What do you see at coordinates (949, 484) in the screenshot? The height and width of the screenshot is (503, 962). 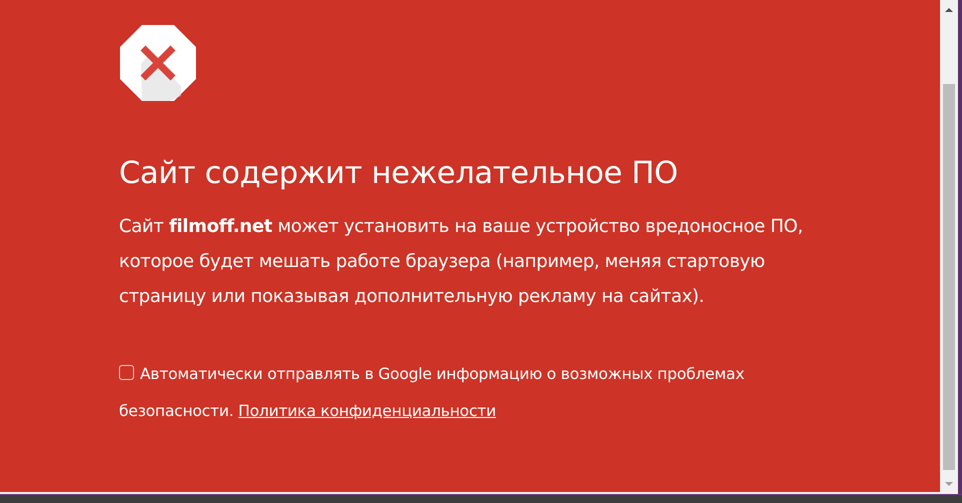 I see `scroll-down-icon` at bounding box center [949, 484].